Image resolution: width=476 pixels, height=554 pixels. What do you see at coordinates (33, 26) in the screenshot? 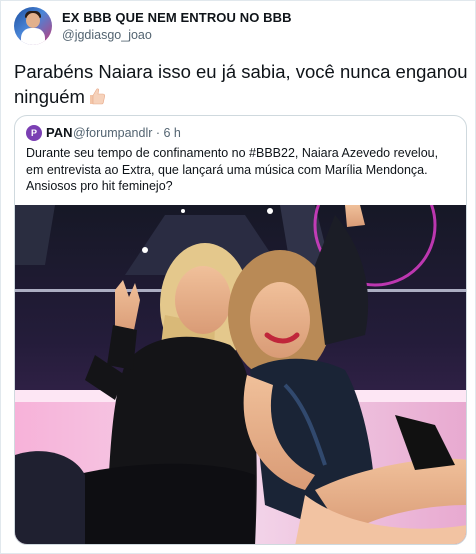
I see `author-avatar` at bounding box center [33, 26].